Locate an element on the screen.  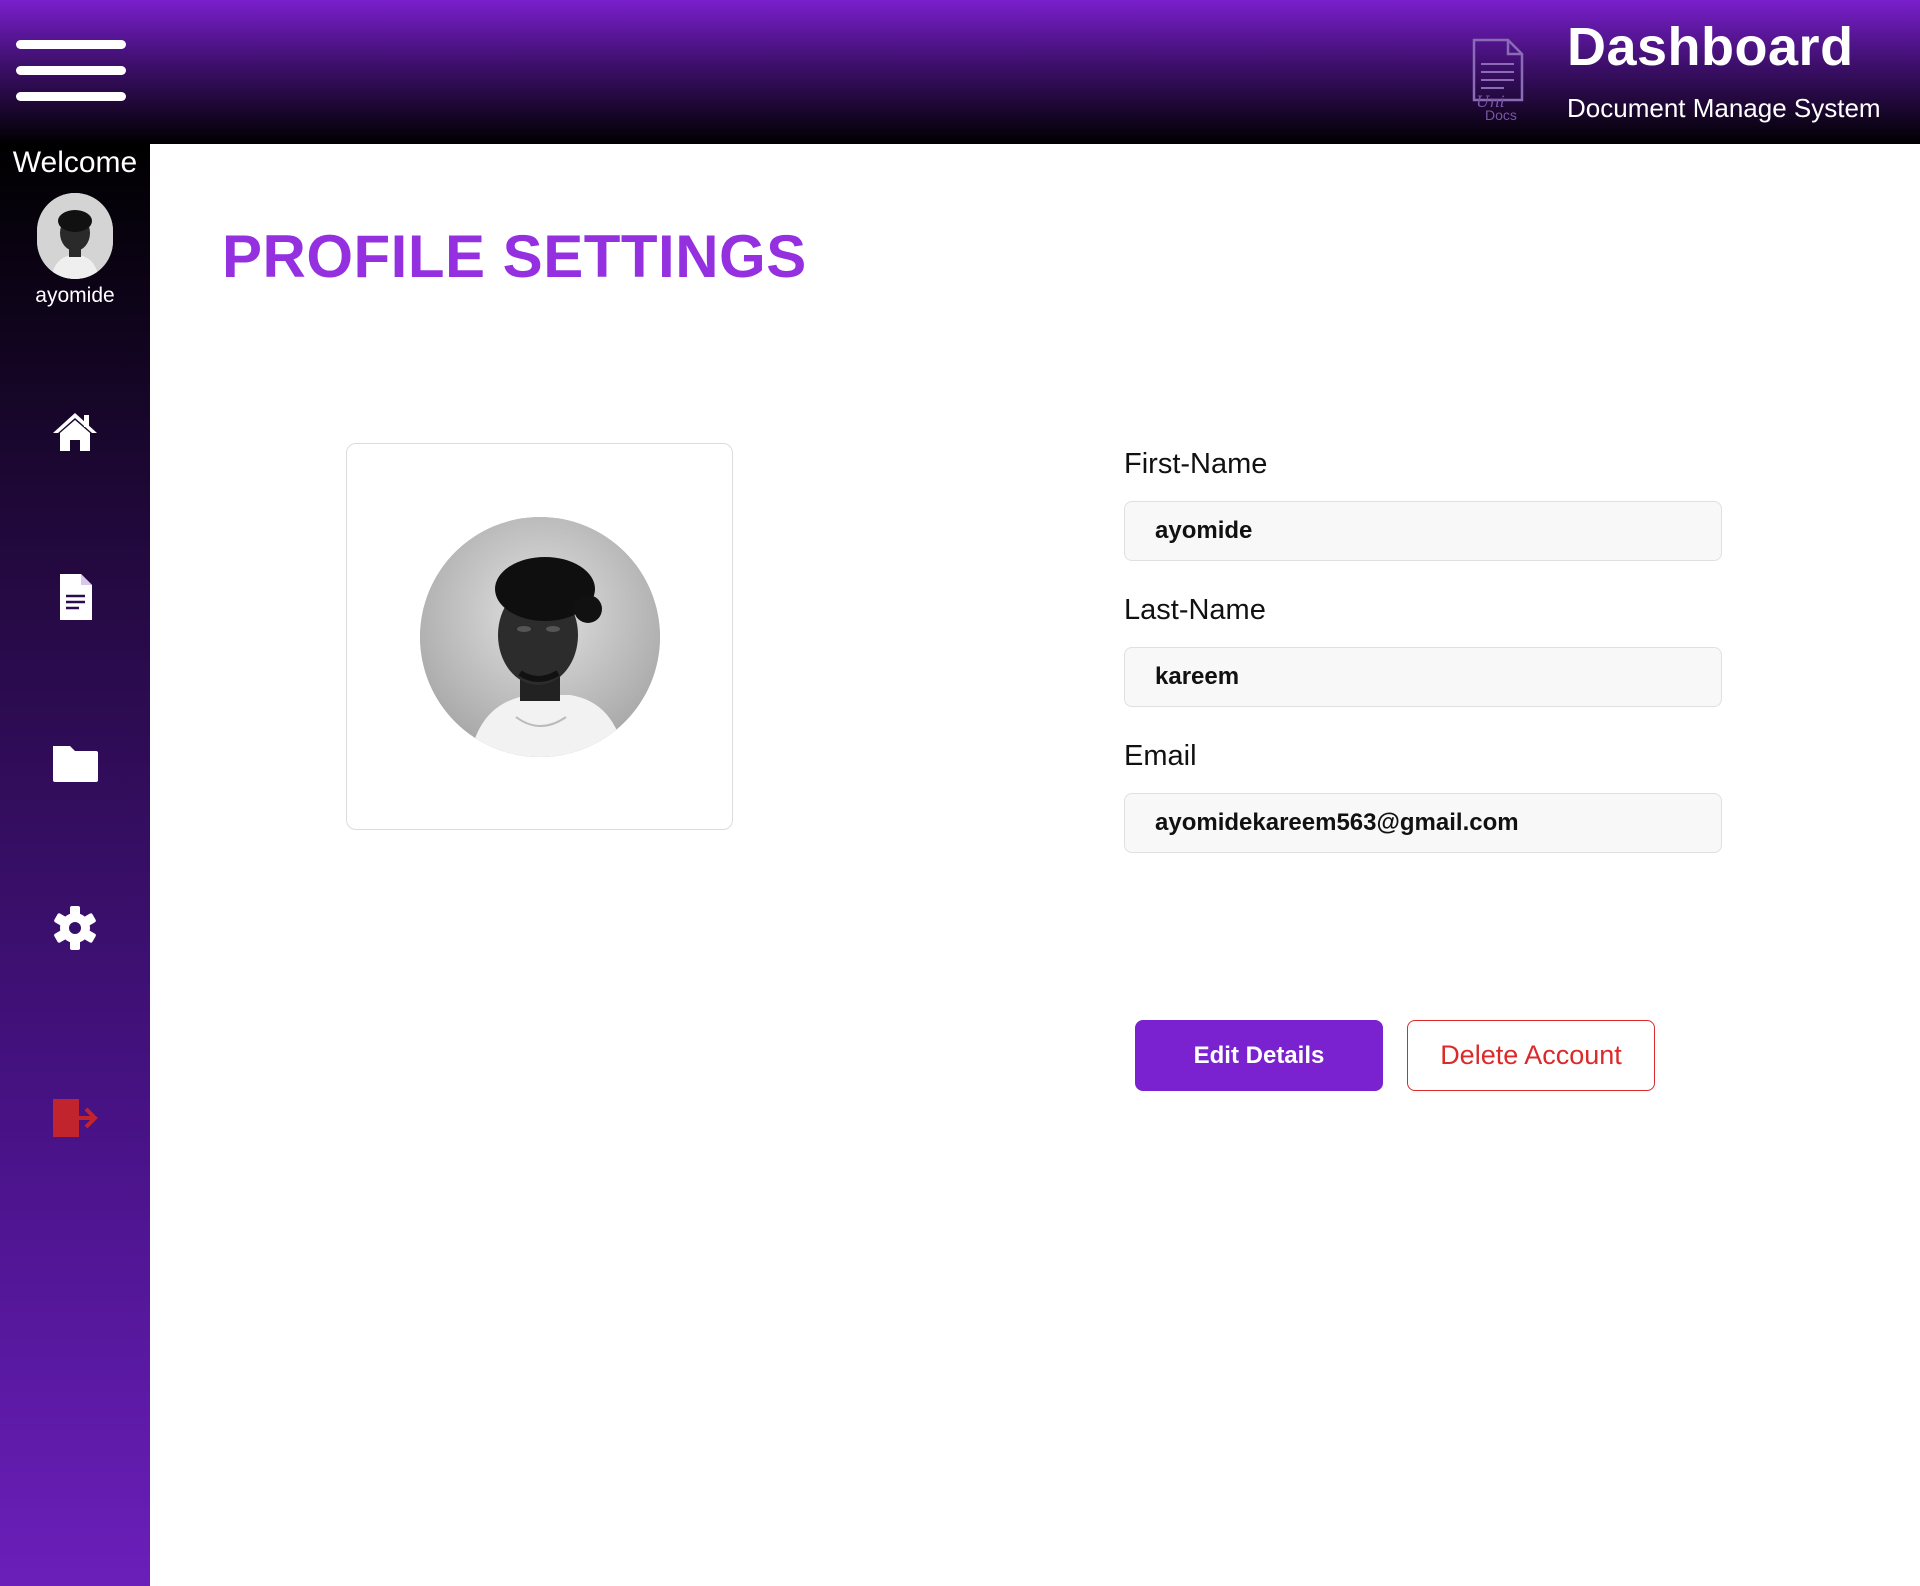
logo-text-docs: Docs is located at coordinates (1501, 115).